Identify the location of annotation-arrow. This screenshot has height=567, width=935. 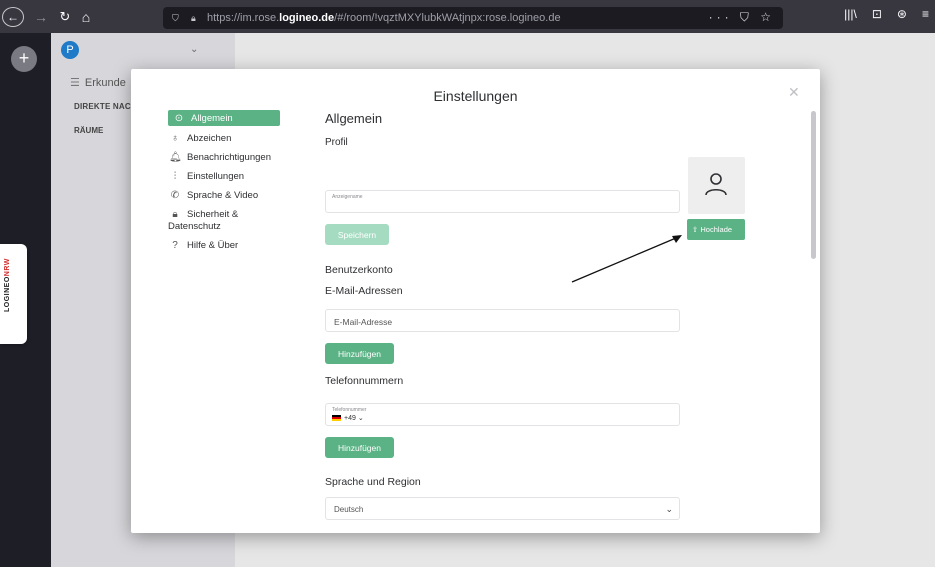
(626, 259).